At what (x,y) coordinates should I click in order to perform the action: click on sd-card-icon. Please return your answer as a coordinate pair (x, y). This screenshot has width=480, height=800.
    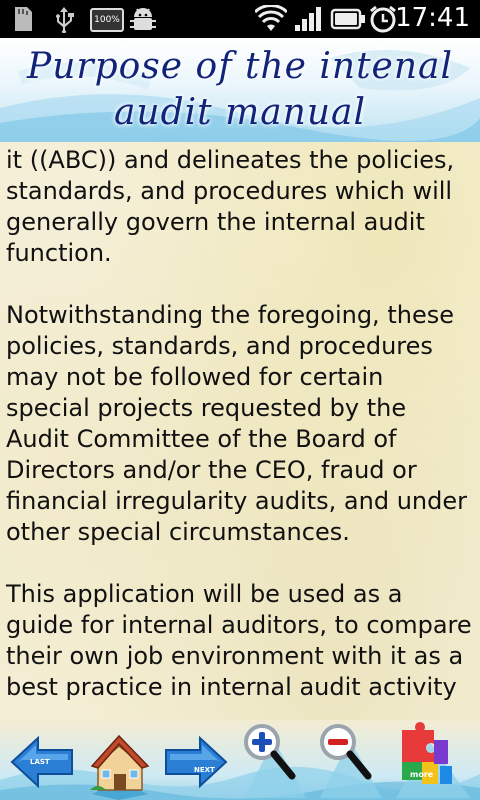
    Looking at the image, I should click on (23, 19).